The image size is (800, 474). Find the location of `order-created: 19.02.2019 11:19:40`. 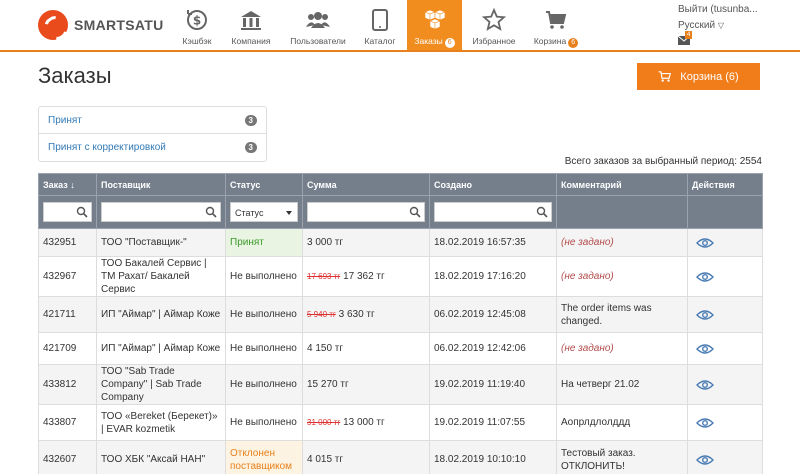

order-created: 19.02.2019 11:19:40 is located at coordinates (493, 384).